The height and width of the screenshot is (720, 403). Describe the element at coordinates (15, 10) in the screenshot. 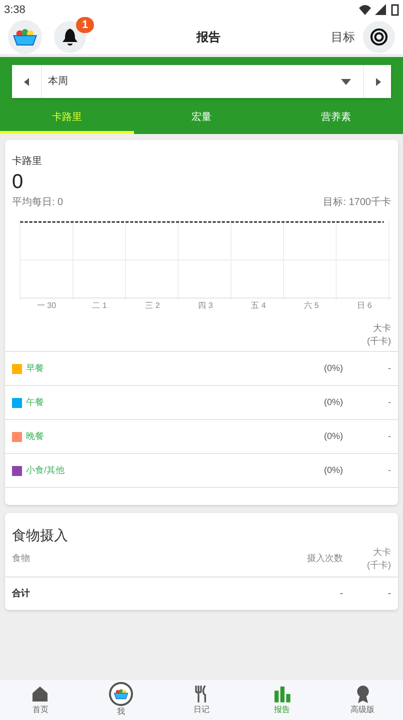

I see `status-time: 3:38` at that location.